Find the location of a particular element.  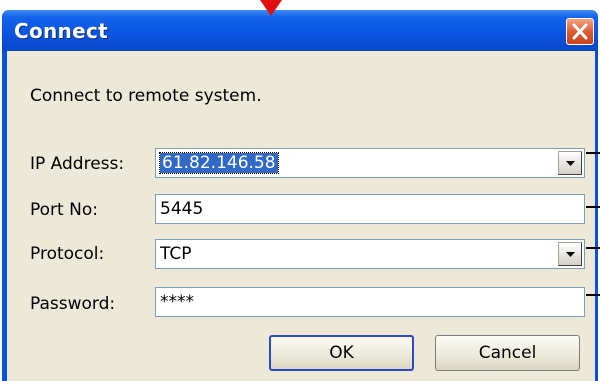

annotation-line-password is located at coordinates (593, 295).